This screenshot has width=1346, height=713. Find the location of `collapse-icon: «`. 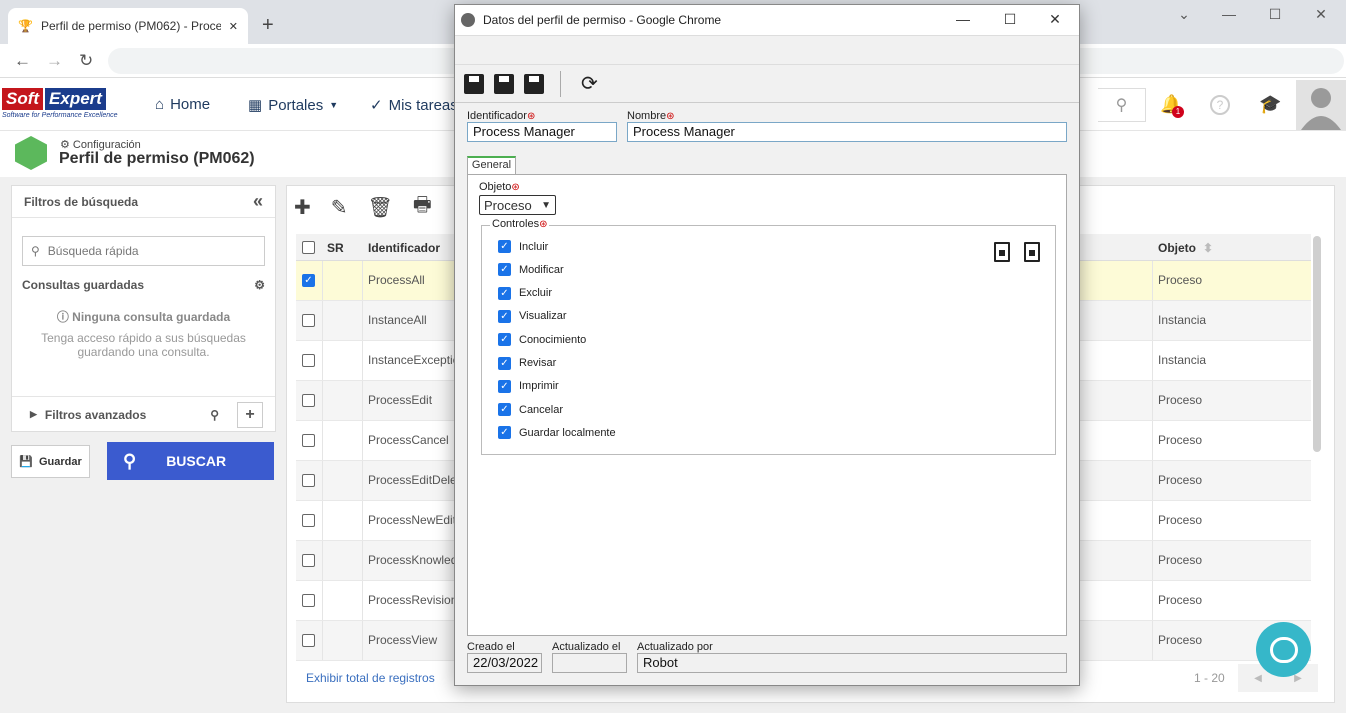

collapse-icon: « is located at coordinates (258, 201).